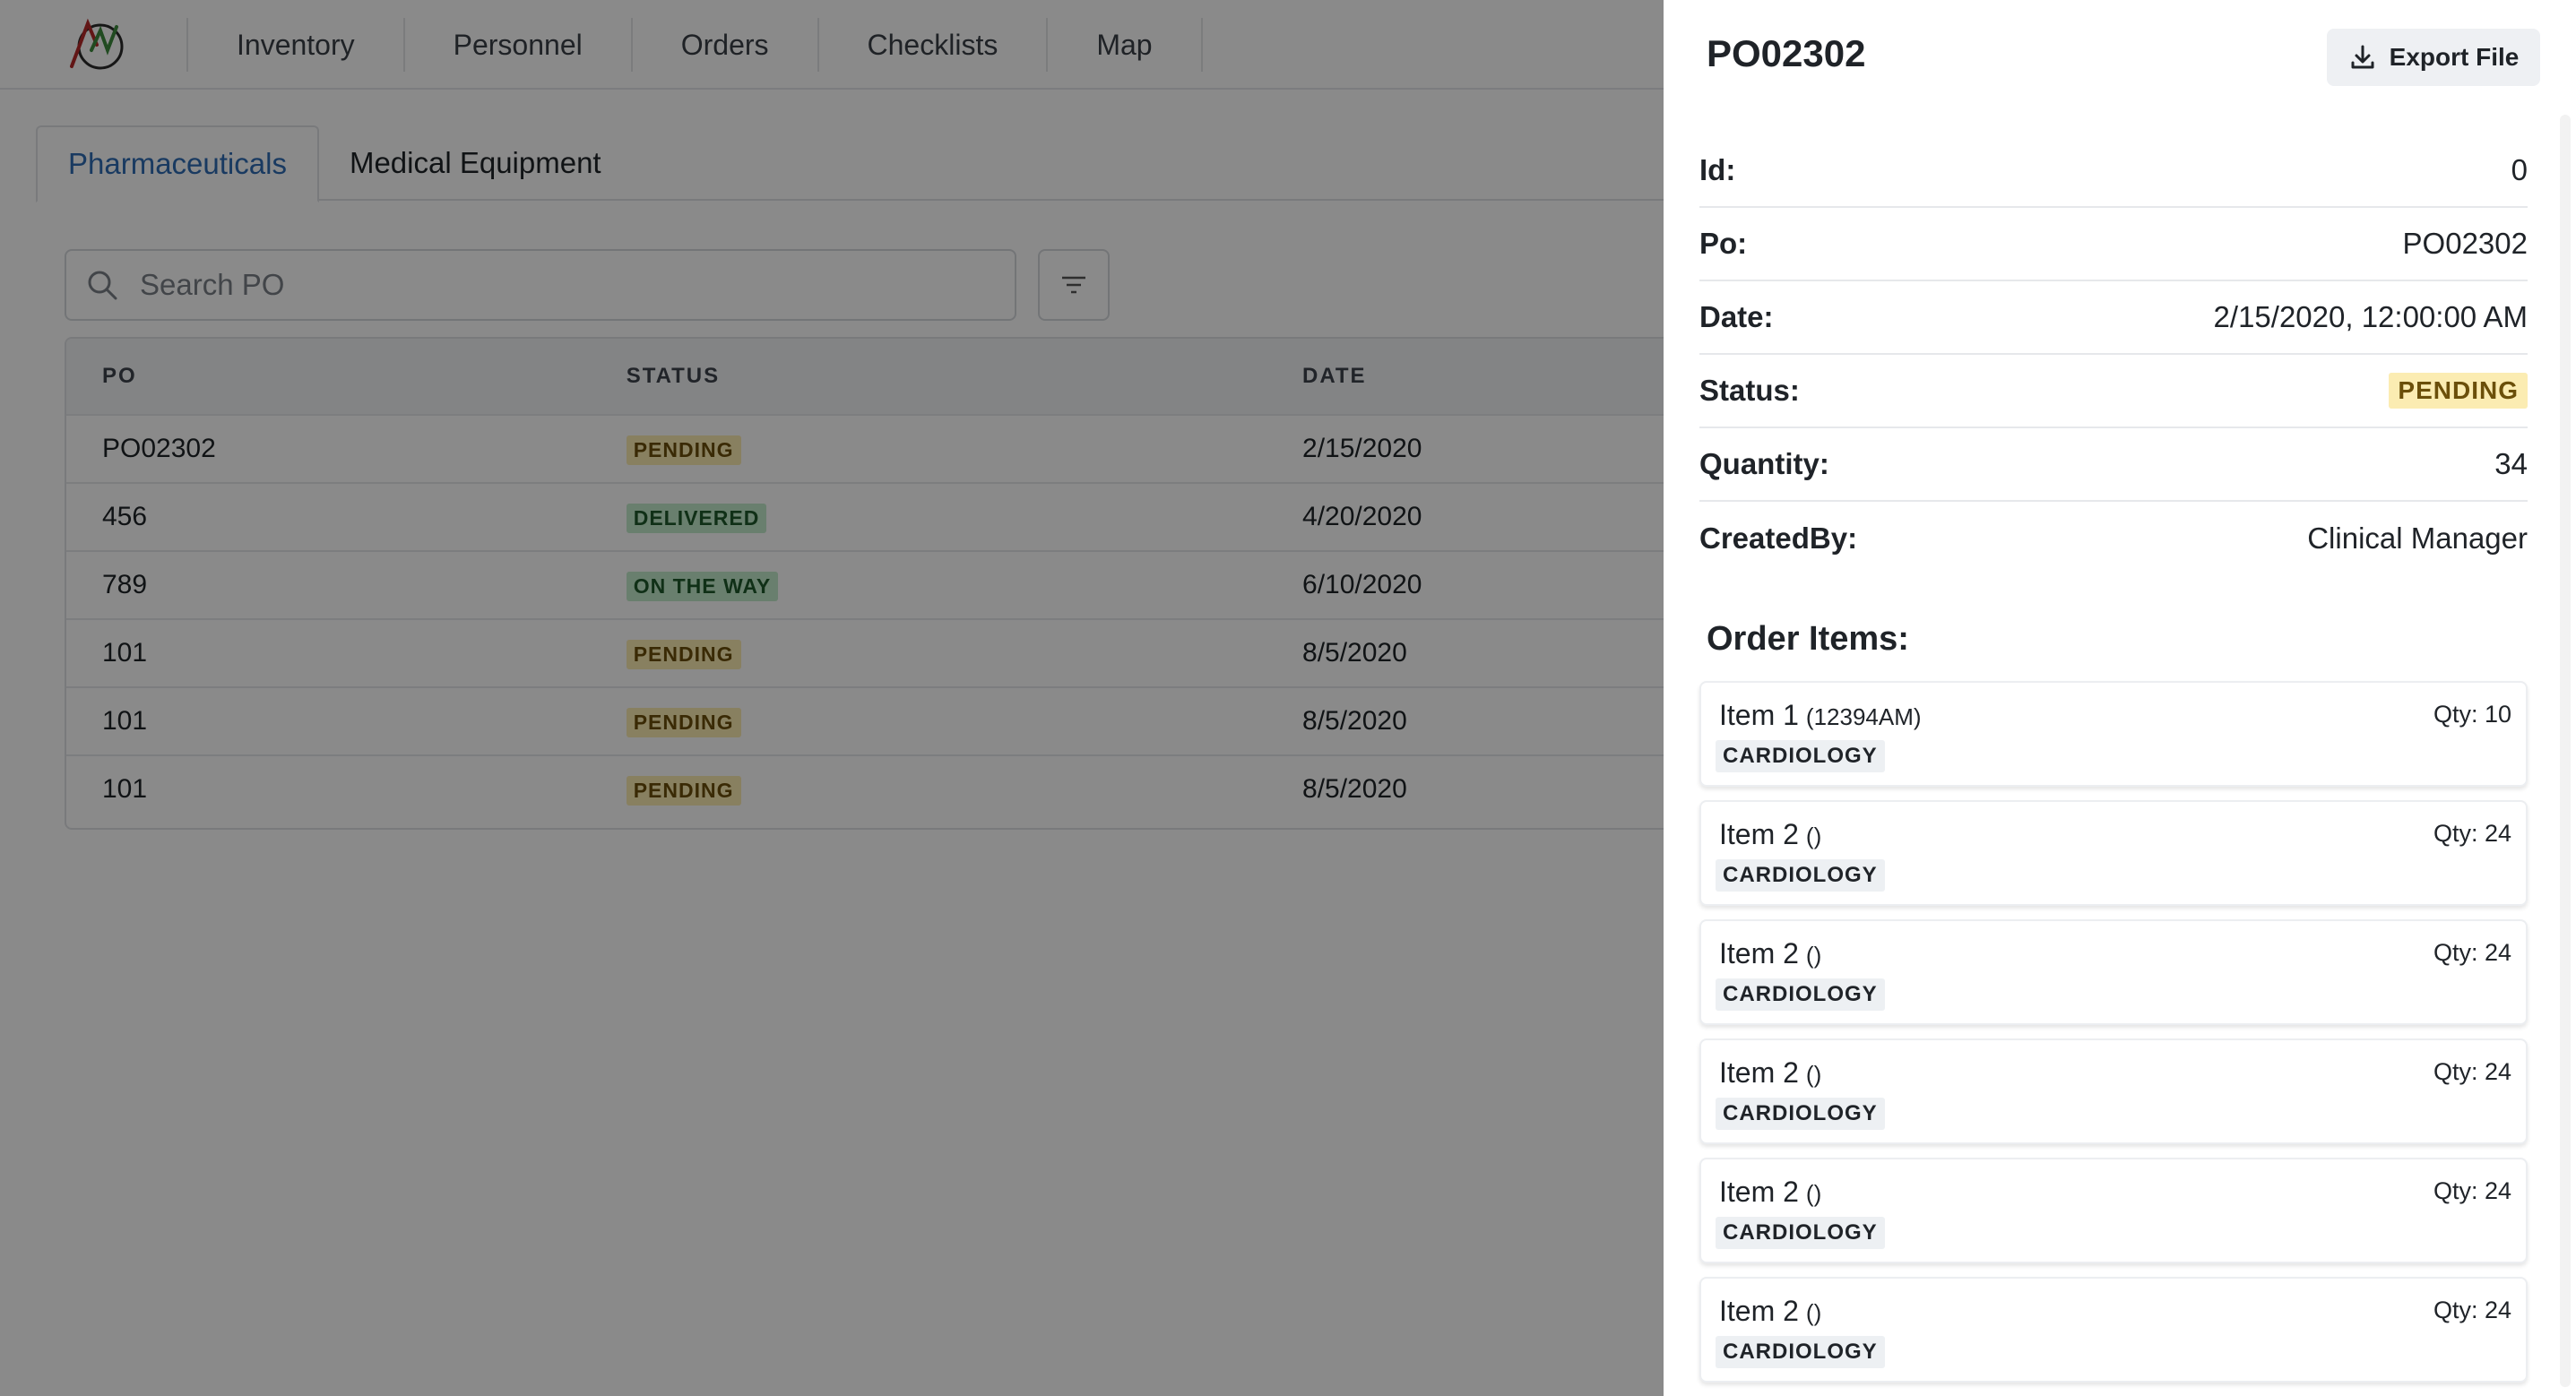 This screenshot has width=2576, height=1396. Describe the element at coordinates (2370, 316) in the screenshot. I see `detail-value: 2/15/2020, 12:00:00 AM` at that location.